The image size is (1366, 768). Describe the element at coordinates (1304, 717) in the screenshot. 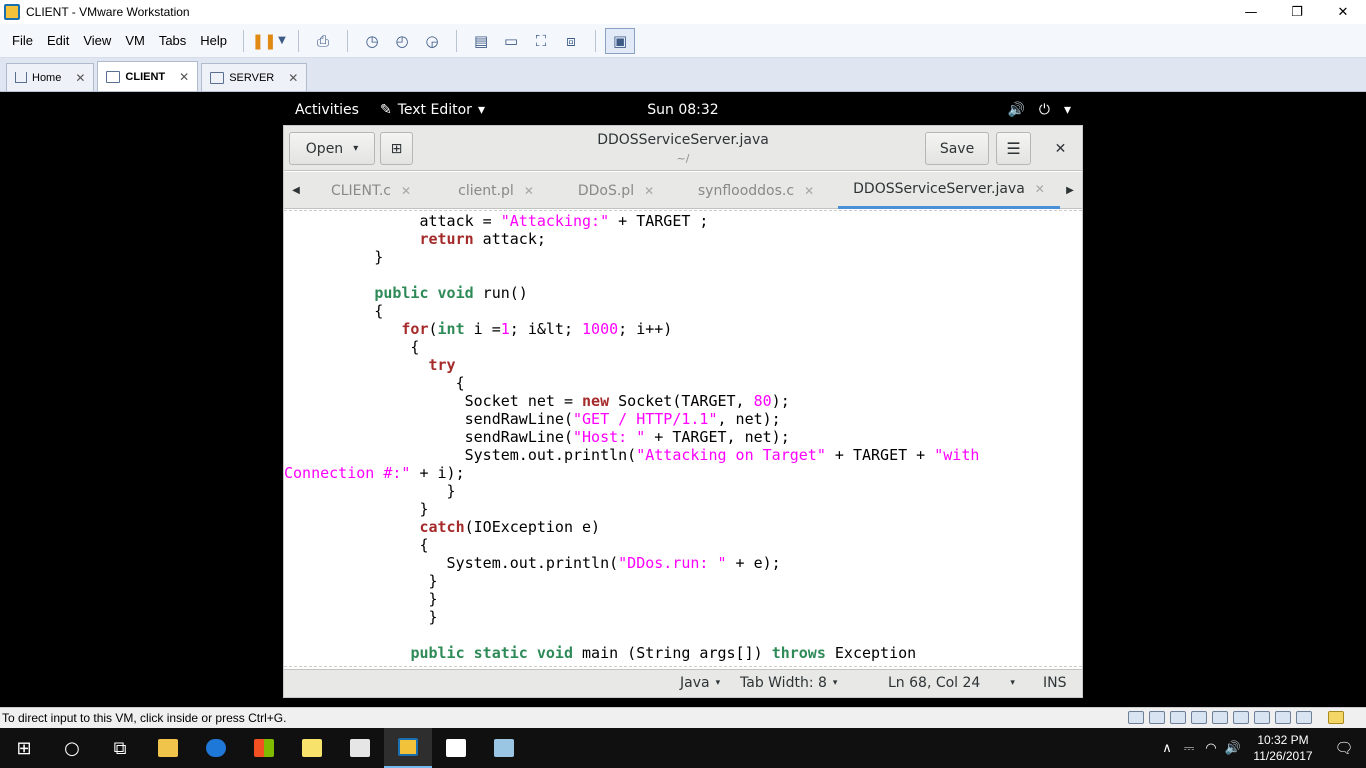

I see `display-icon` at that location.